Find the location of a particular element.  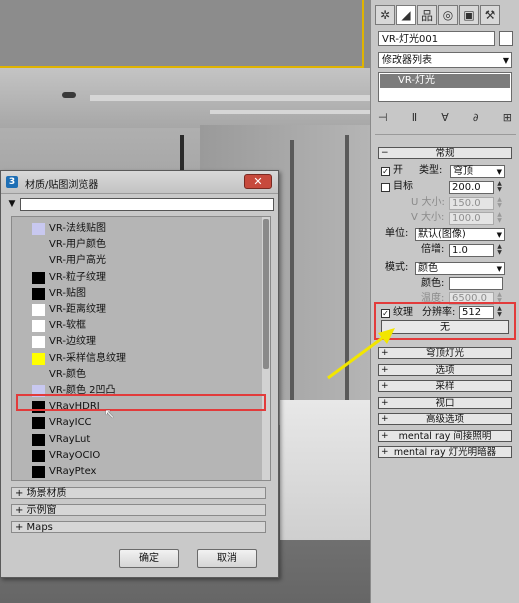

configure-sets-icon: ⊞ is located at coordinates (507, 117).